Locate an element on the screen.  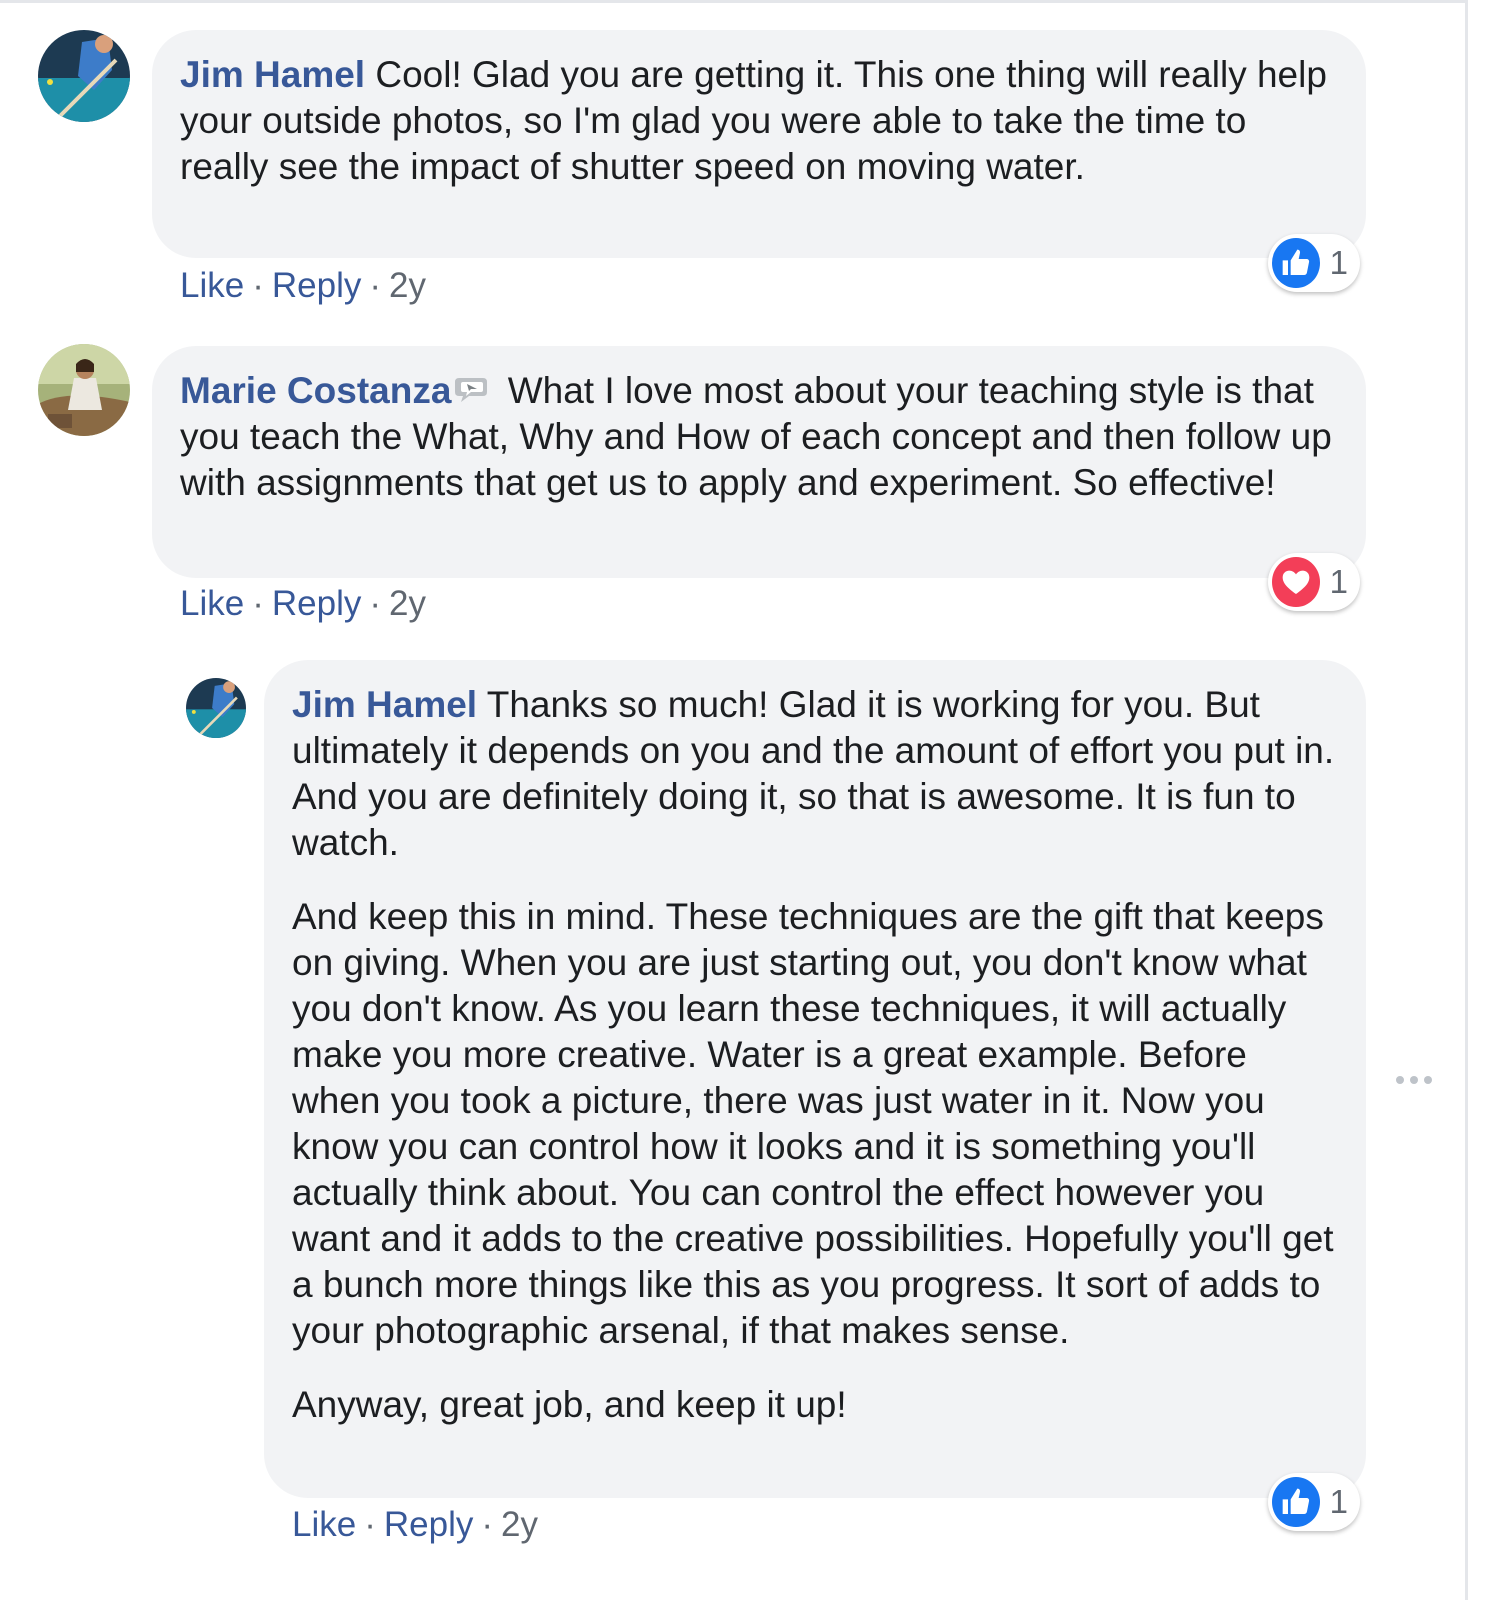
reply-author-link: Jim Hamel is located at coordinates (384, 704).